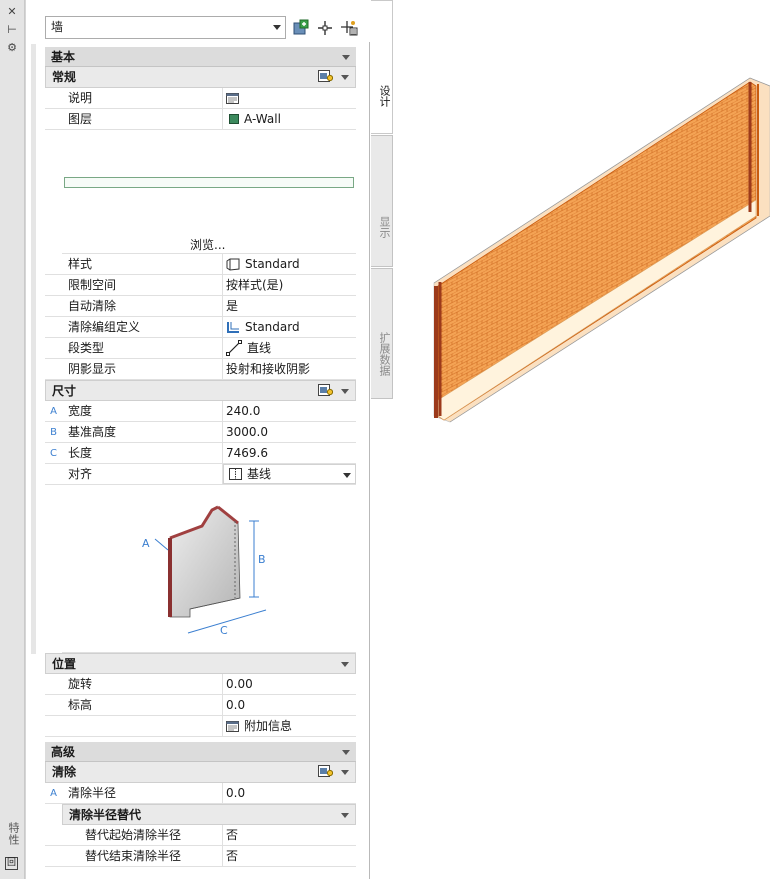 The width and height of the screenshot is (775, 879). Describe the element at coordinates (142, 306) in the screenshot. I see `property-label: 自动清除` at that location.